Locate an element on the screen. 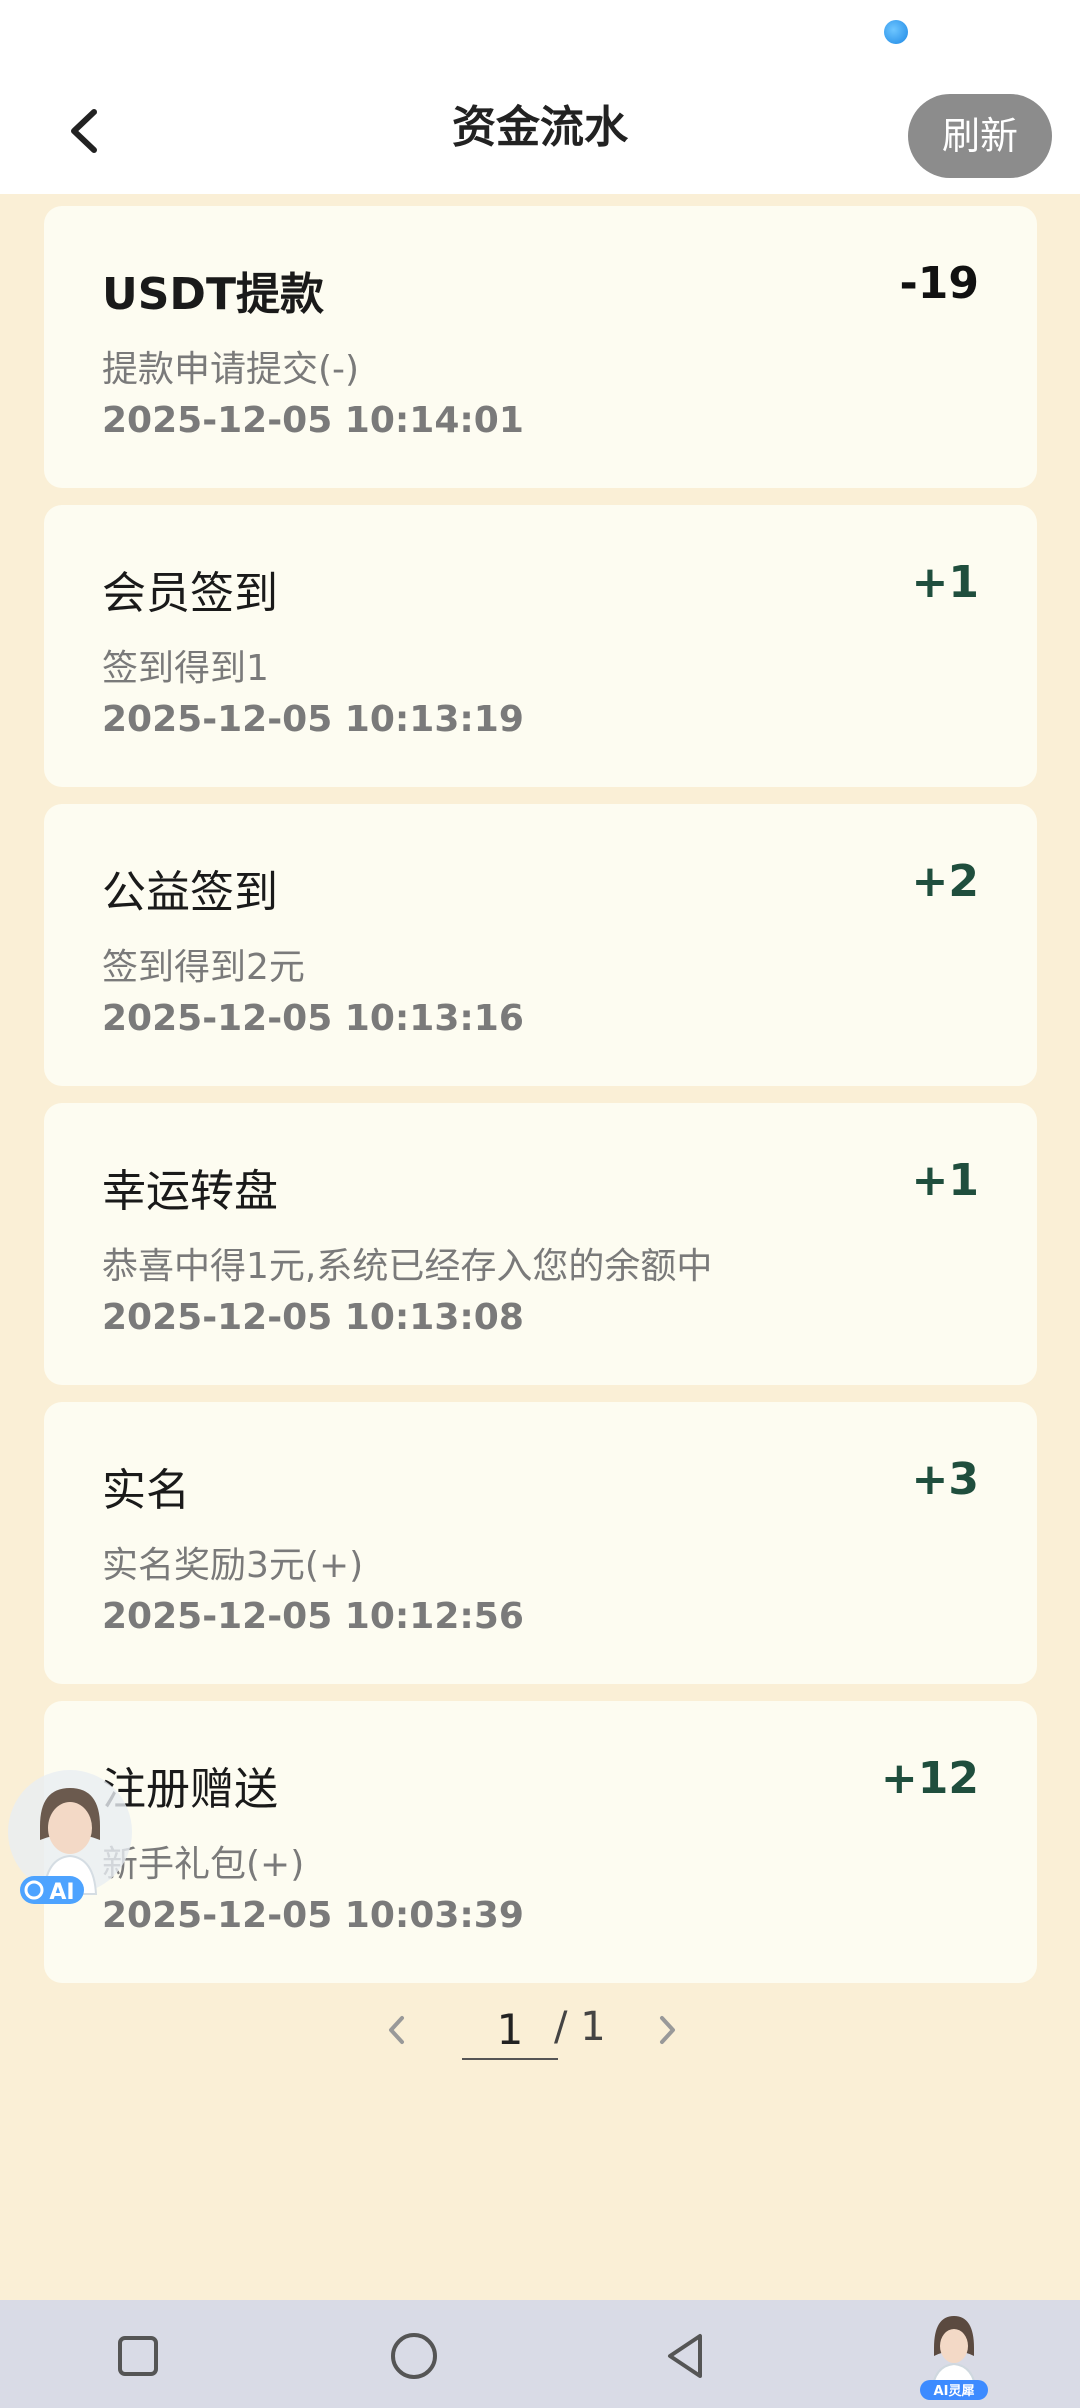 Image resolution: width=1080 pixels, height=2408 pixels. ai-avatar-icon: AI灵犀 is located at coordinates (954, 2358).